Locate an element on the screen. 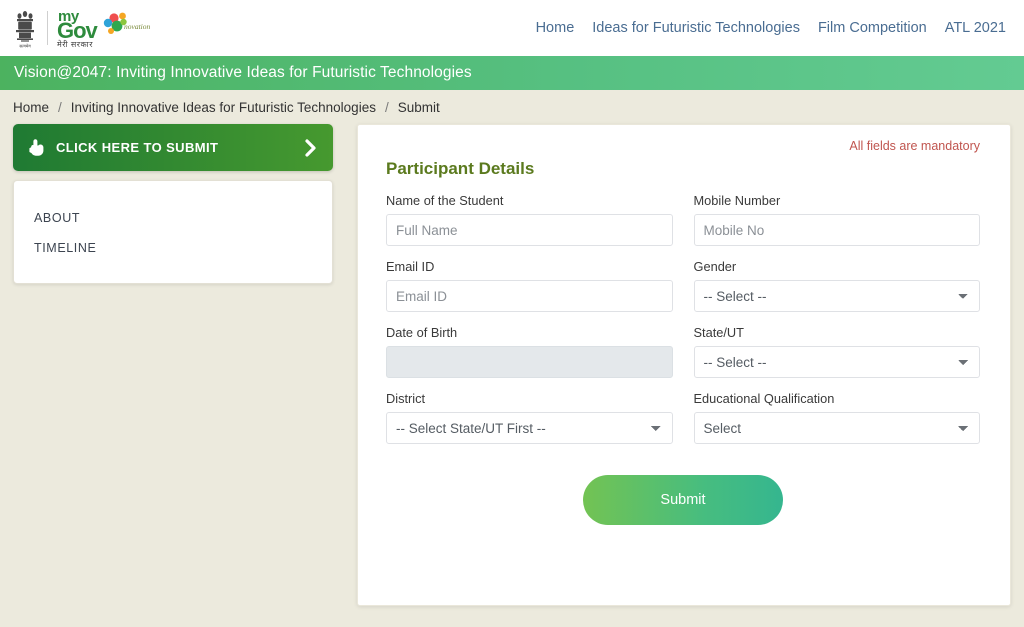 The width and height of the screenshot is (1024, 627). field-mobile-number: Mobile Number is located at coordinates (836, 219).